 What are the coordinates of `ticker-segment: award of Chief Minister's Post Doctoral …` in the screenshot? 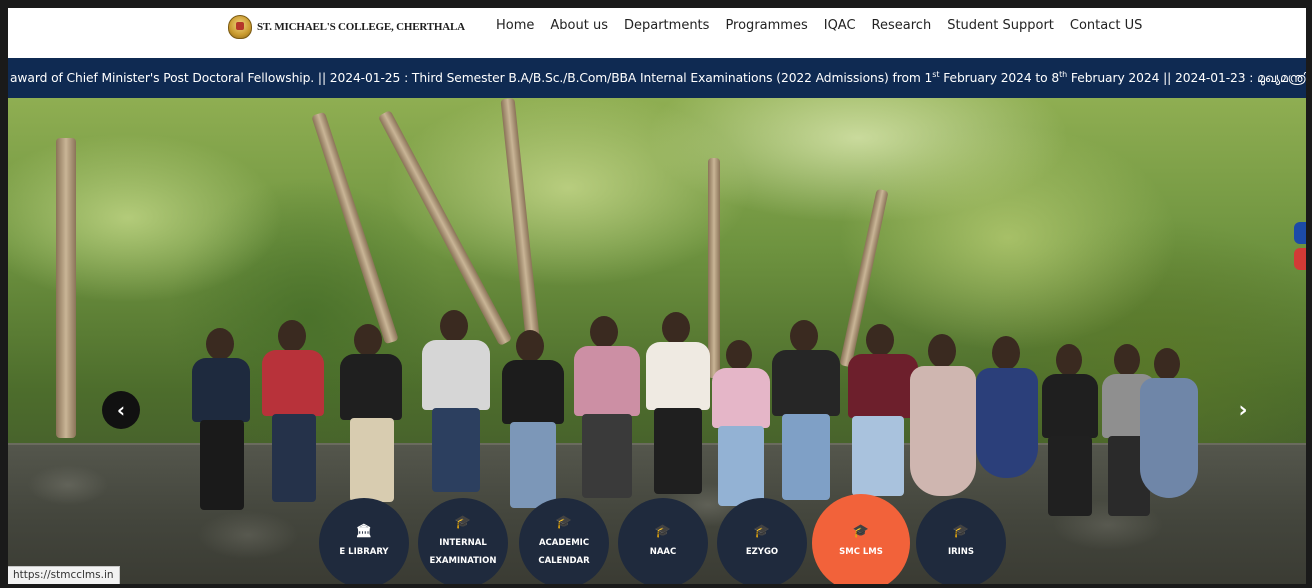 It's located at (471, 78).